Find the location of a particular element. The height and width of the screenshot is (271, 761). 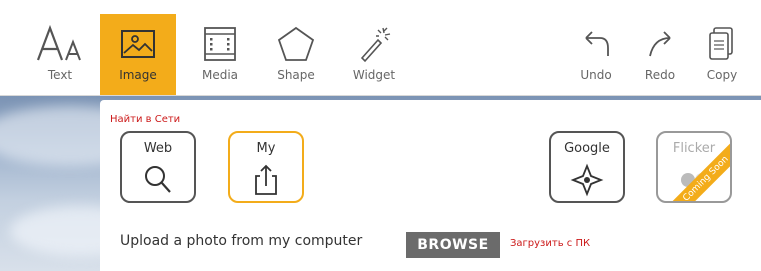

browse-hint: Загрузить с ПК is located at coordinates (550, 243).